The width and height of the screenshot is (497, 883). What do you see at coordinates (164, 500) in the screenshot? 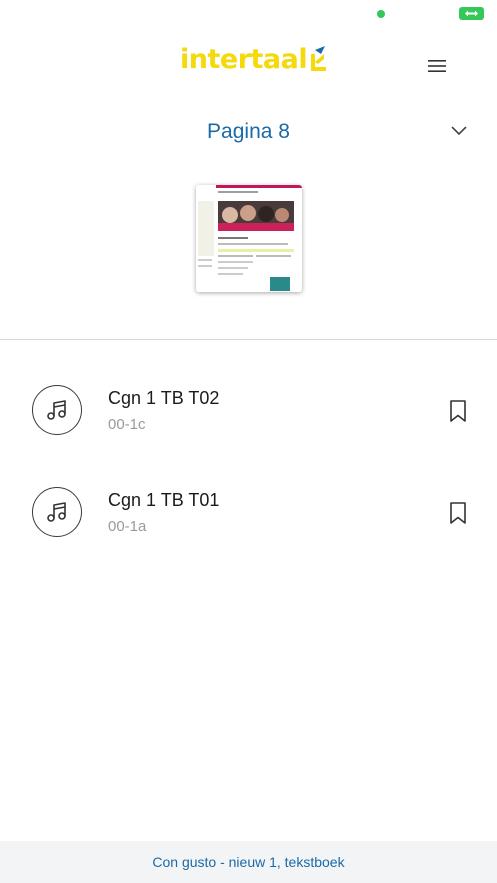
I see `track-title: Cgn 1 TB T01` at bounding box center [164, 500].